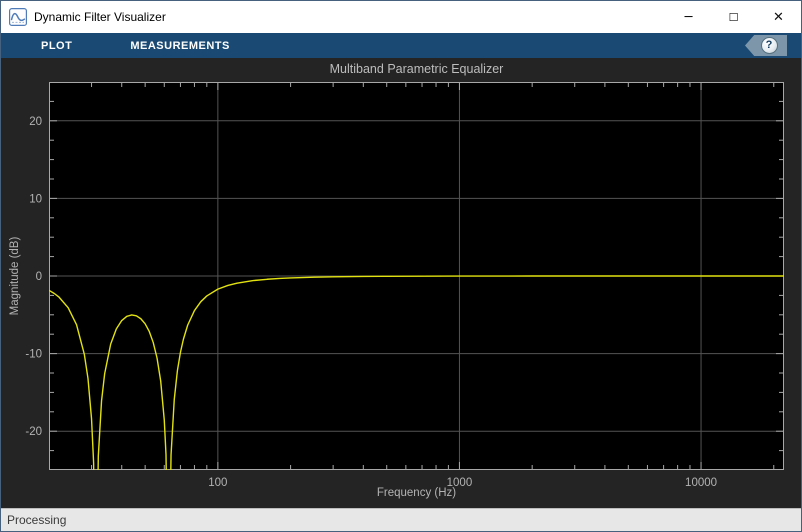 The image size is (802, 532). Describe the element at coordinates (769, 45) in the screenshot. I see `help-icon: ?` at that location.